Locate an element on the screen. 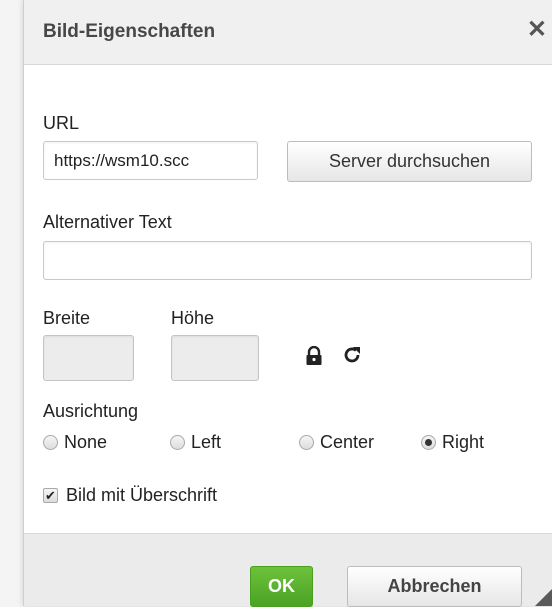 The width and height of the screenshot is (552, 607). align-center-radio: Center is located at coordinates (336, 442).